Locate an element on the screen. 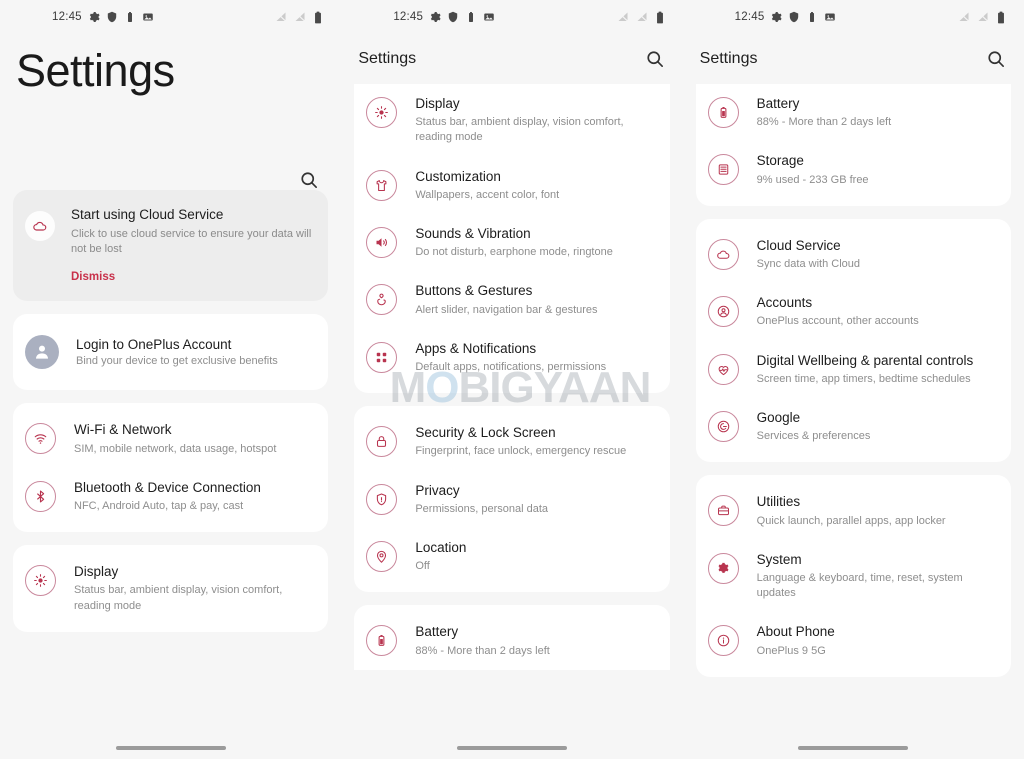 This screenshot has width=1024, height=759. settings-row-about-phone: About Phone OnePlus 9 5G is located at coordinates (853, 640).